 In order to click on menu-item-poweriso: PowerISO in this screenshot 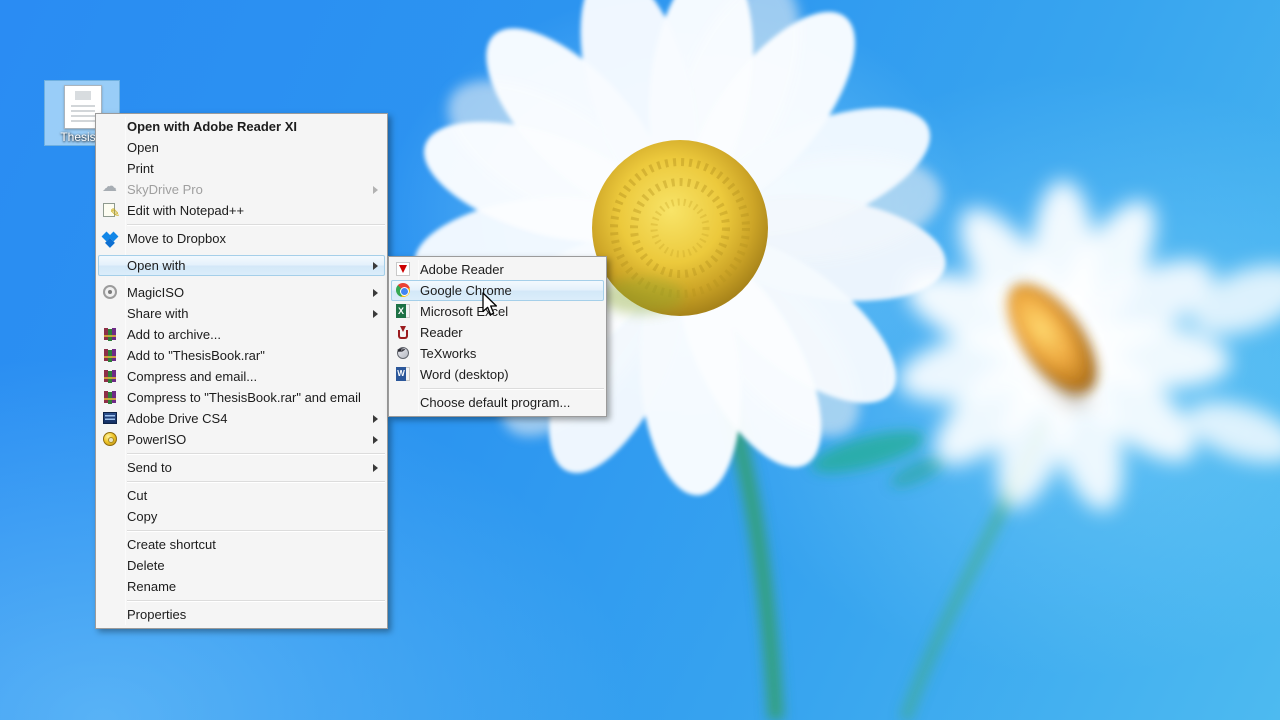, I will do `click(241, 439)`.